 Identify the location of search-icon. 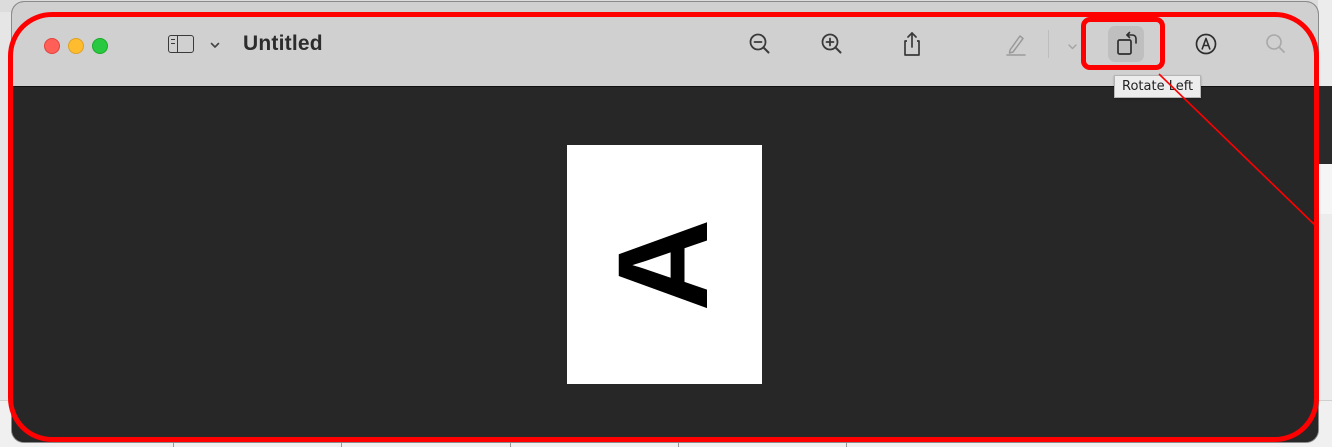
(1276, 44).